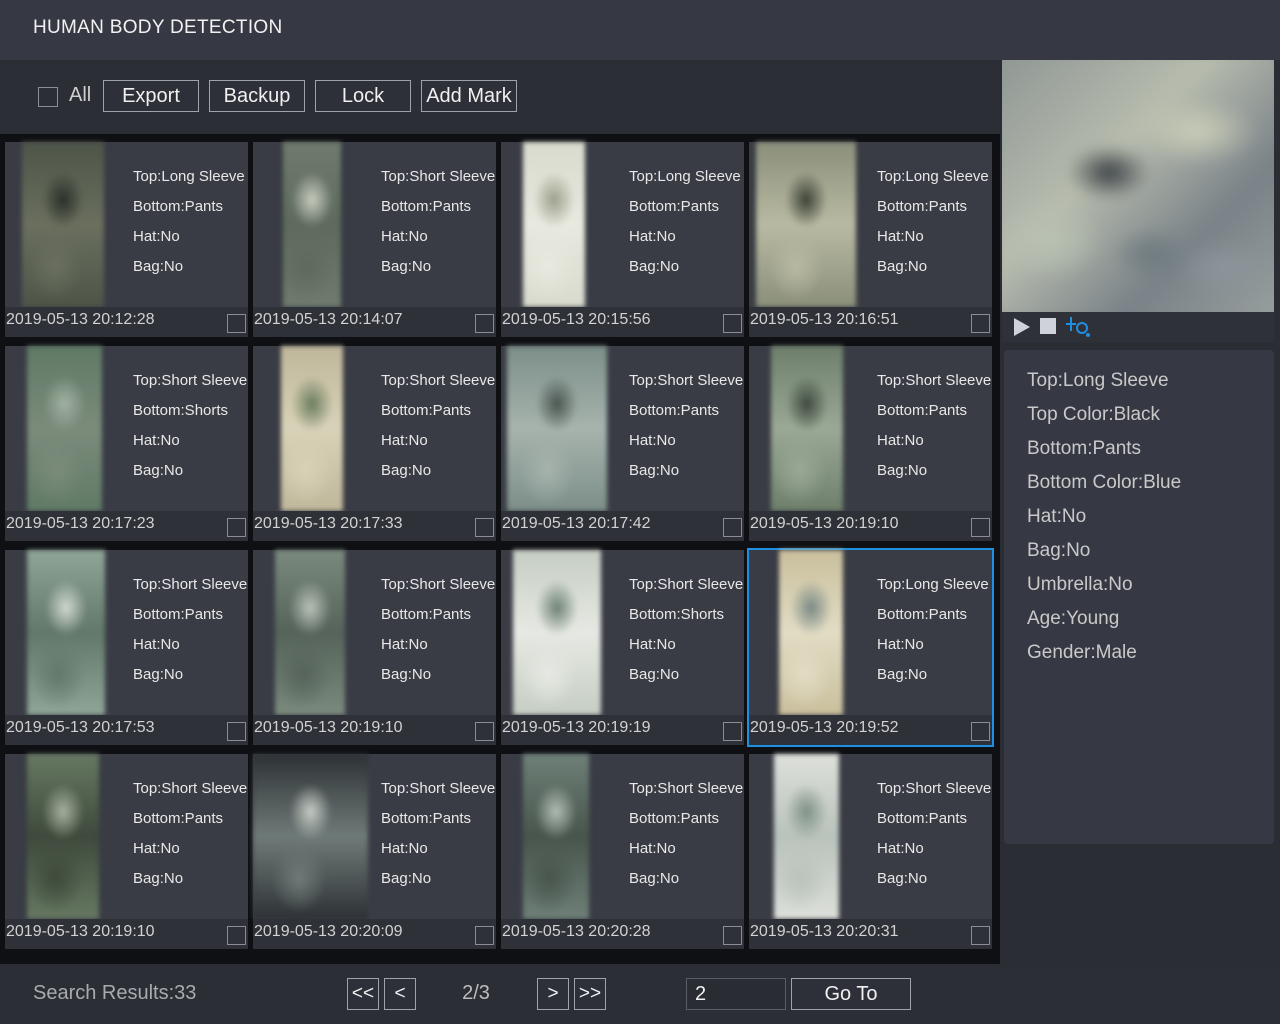 The width and height of the screenshot is (1280, 1024). What do you see at coordinates (934, 380) in the screenshot?
I see `attribute-top: Top:Short Sleeve` at bounding box center [934, 380].